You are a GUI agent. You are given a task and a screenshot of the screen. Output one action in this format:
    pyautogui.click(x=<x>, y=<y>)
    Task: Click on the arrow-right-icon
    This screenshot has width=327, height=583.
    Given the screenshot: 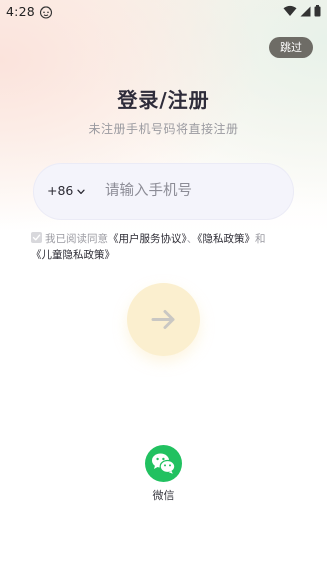 What is the action you would take?
    pyautogui.click(x=163, y=319)
    